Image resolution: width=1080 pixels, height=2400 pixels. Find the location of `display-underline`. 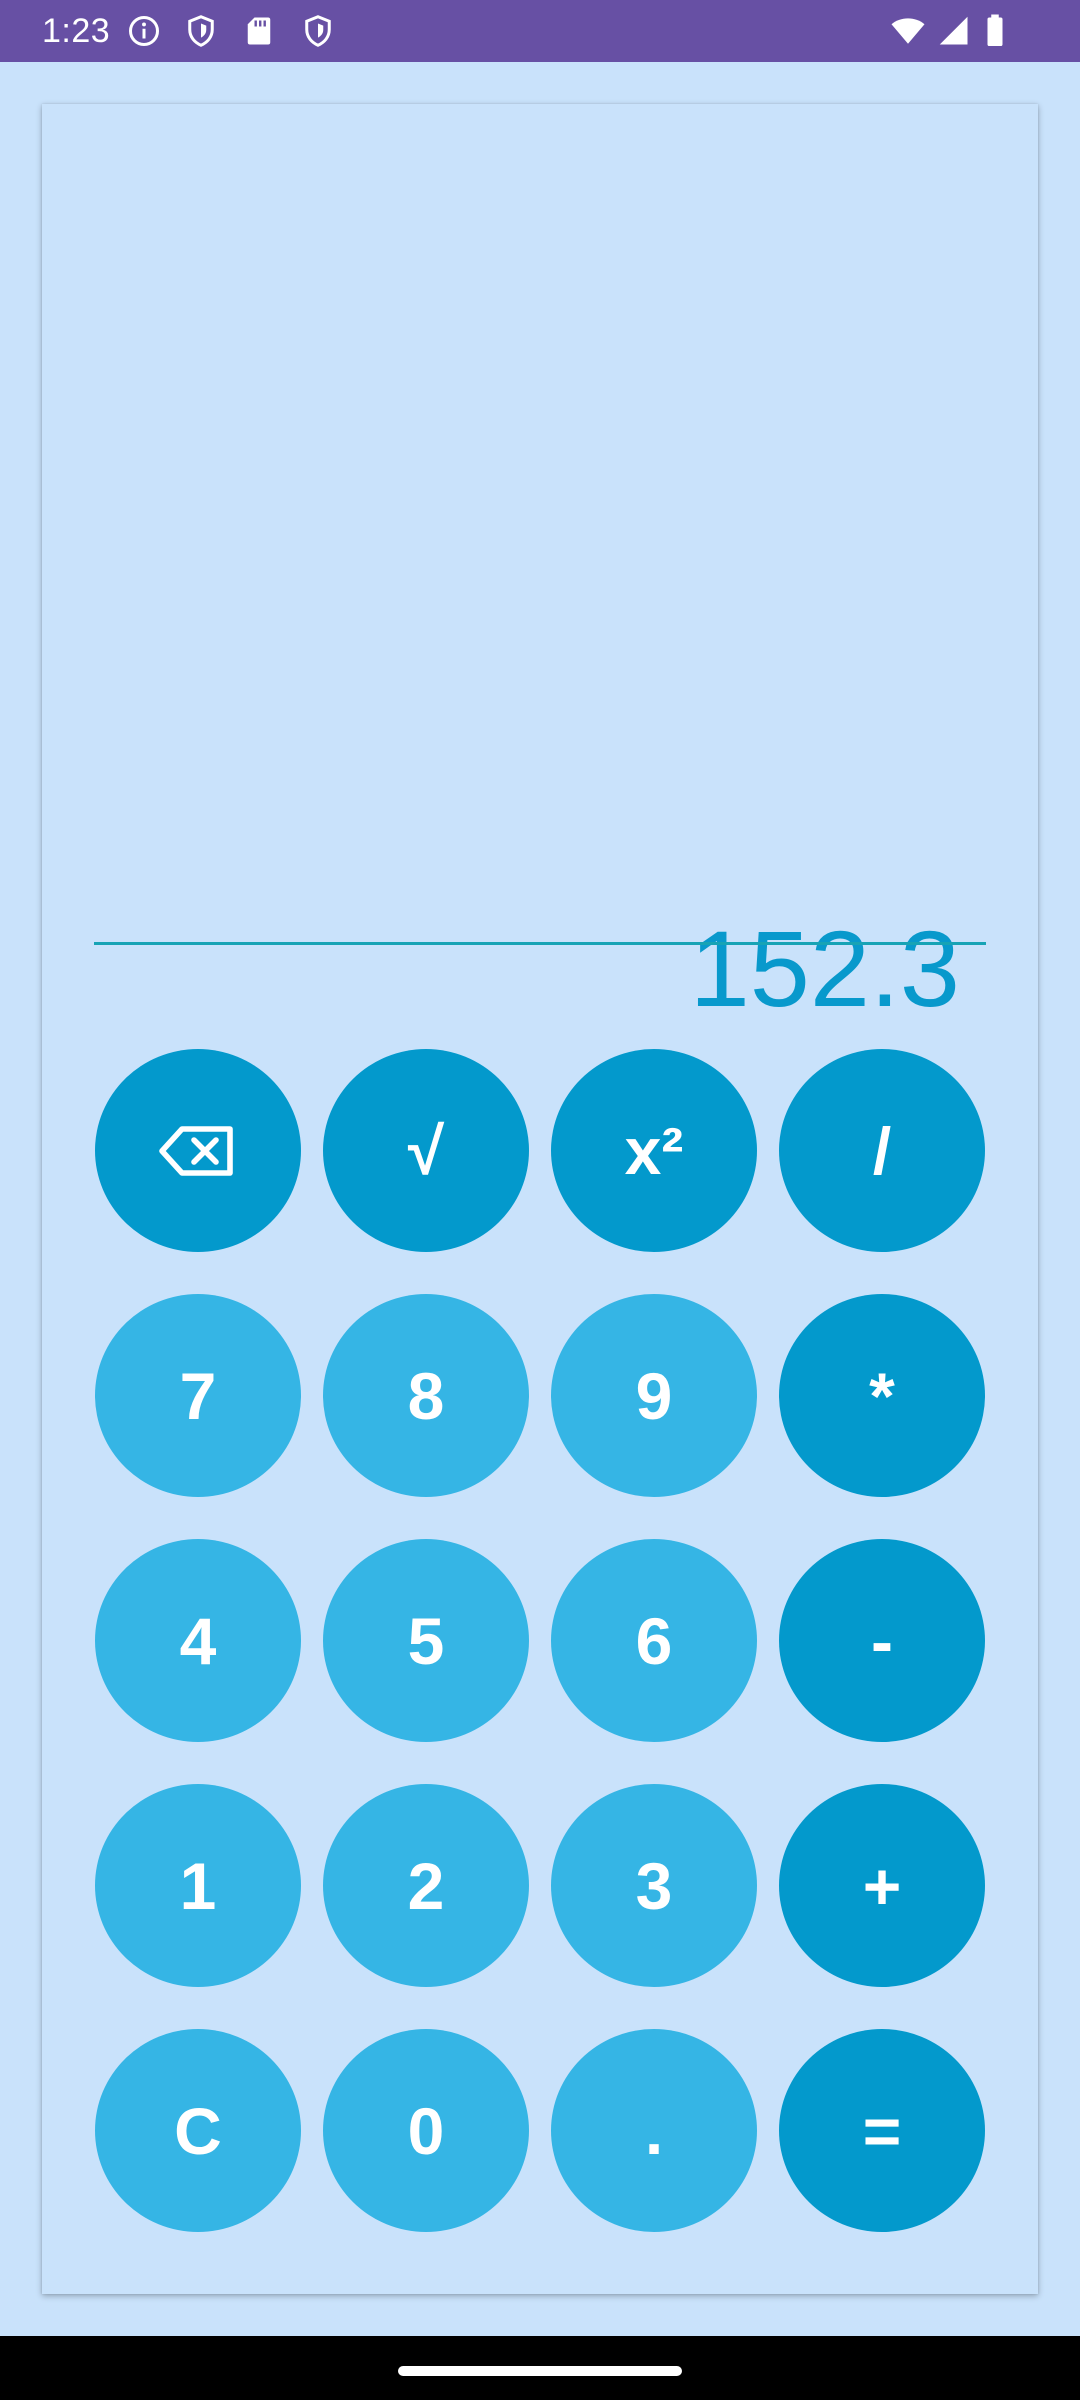

display-underline is located at coordinates (540, 943).